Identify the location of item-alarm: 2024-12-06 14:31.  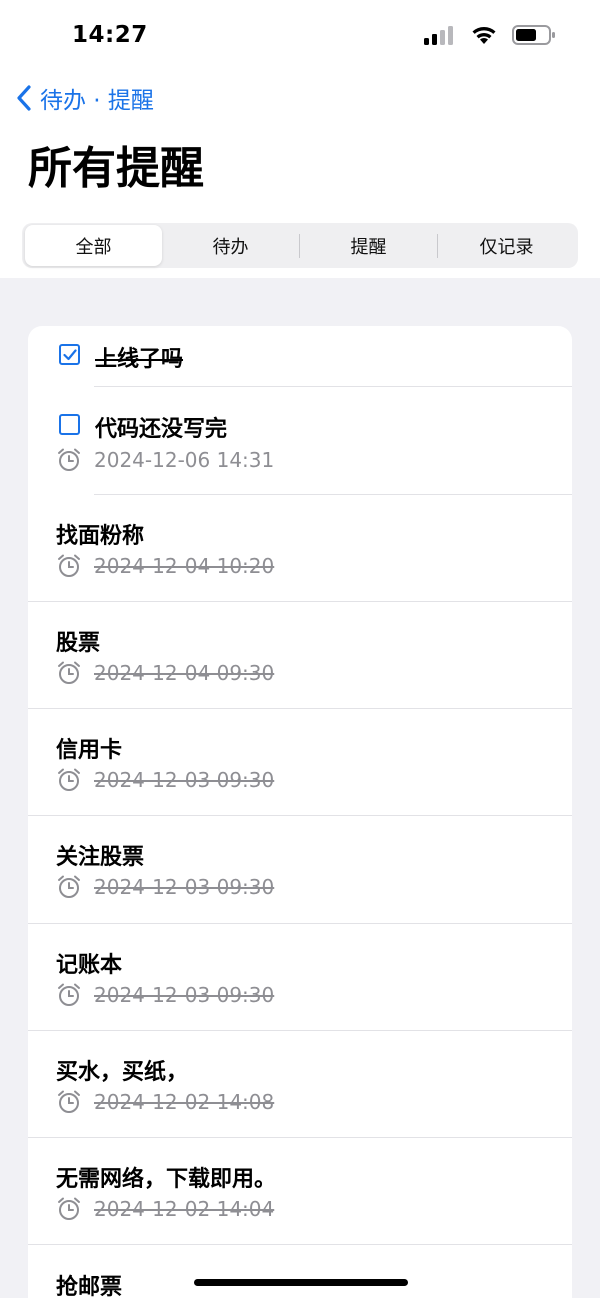
(165, 460).